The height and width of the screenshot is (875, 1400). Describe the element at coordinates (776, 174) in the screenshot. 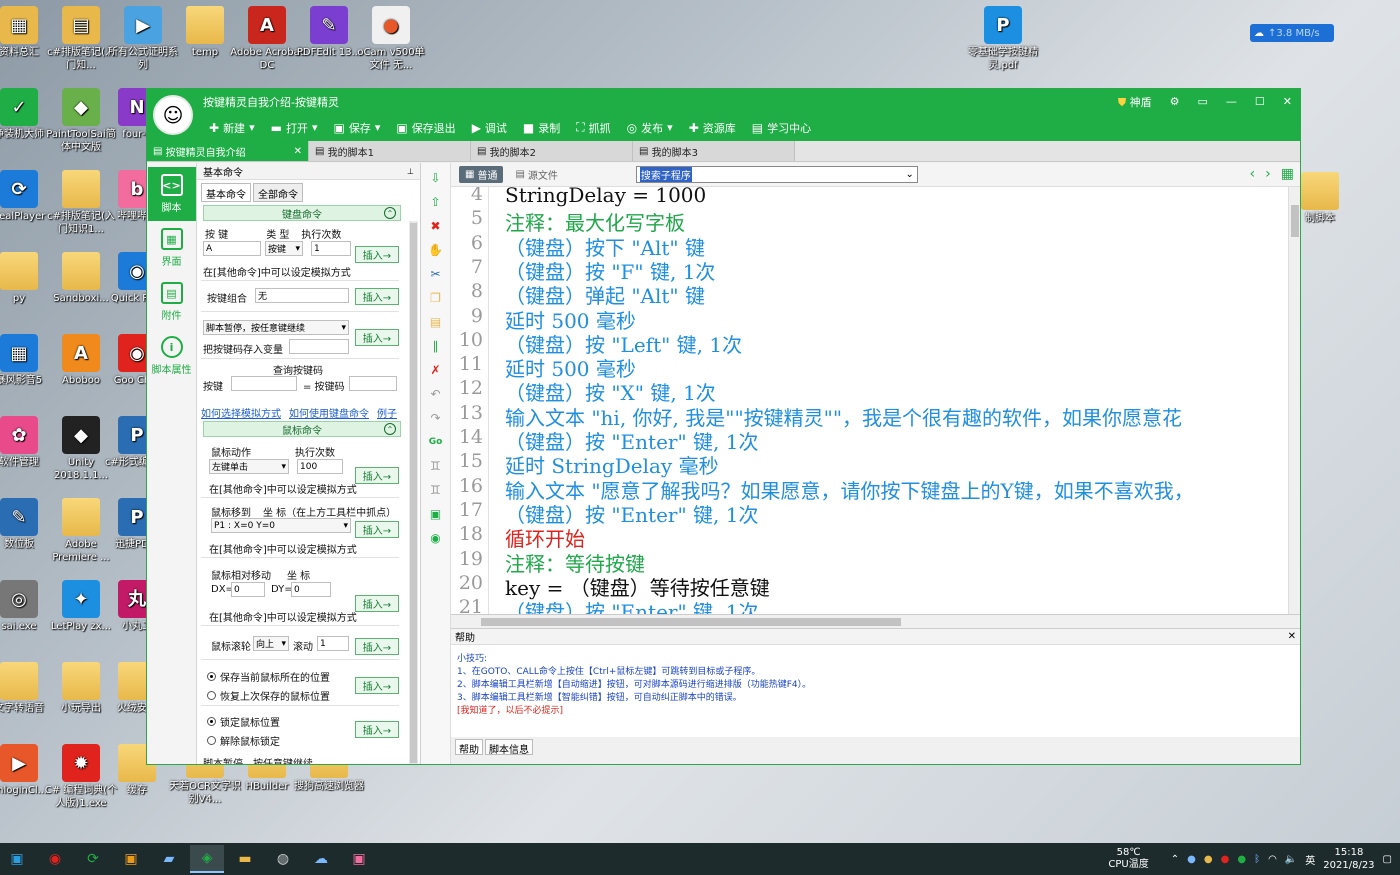

I see `subroutine-search: 搜索子程序 ⌄` at that location.